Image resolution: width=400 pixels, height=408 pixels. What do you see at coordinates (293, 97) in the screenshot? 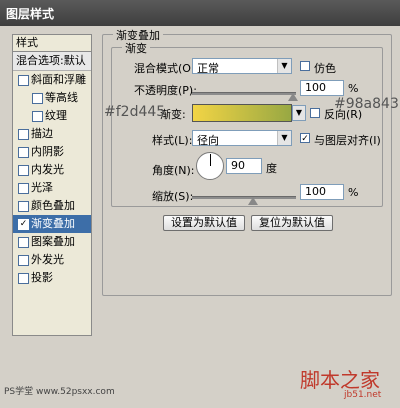
I see `opacity-slider-thumb` at bounding box center [293, 97].